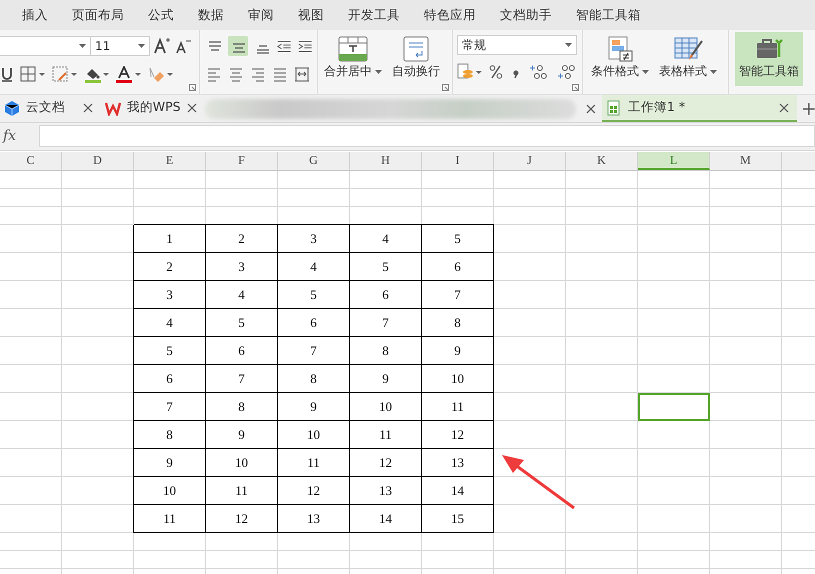 The width and height of the screenshot is (815, 574). What do you see at coordinates (311, 15) in the screenshot?
I see `menu-tab: 视图` at bounding box center [311, 15].